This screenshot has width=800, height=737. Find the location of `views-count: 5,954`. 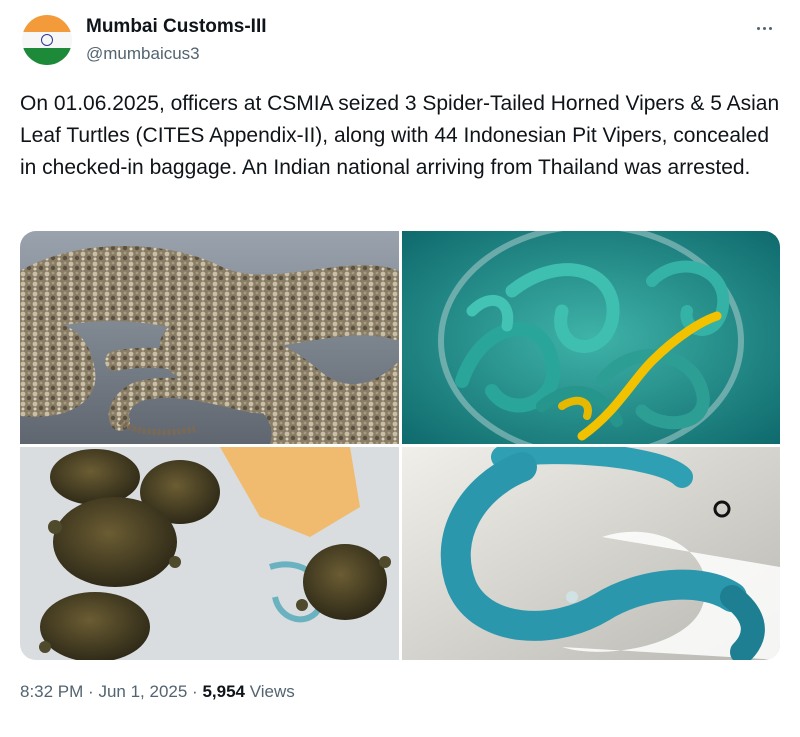

views-count: 5,954 is located at coordinates (223, 691).